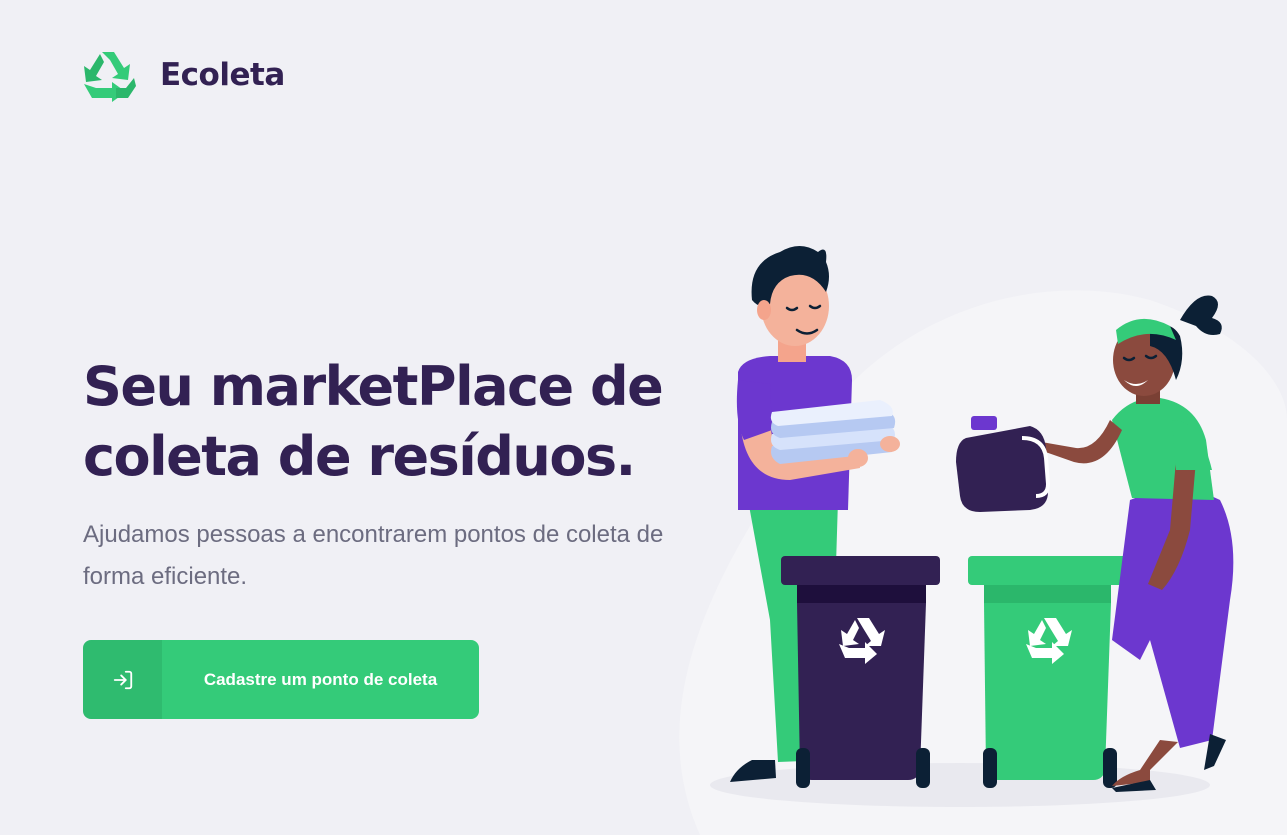 The width and height of the screenshot is (1287, 835). Describe the element at coordinates (122, 679) in the screenshot. I see `log-in-icon` at that location.